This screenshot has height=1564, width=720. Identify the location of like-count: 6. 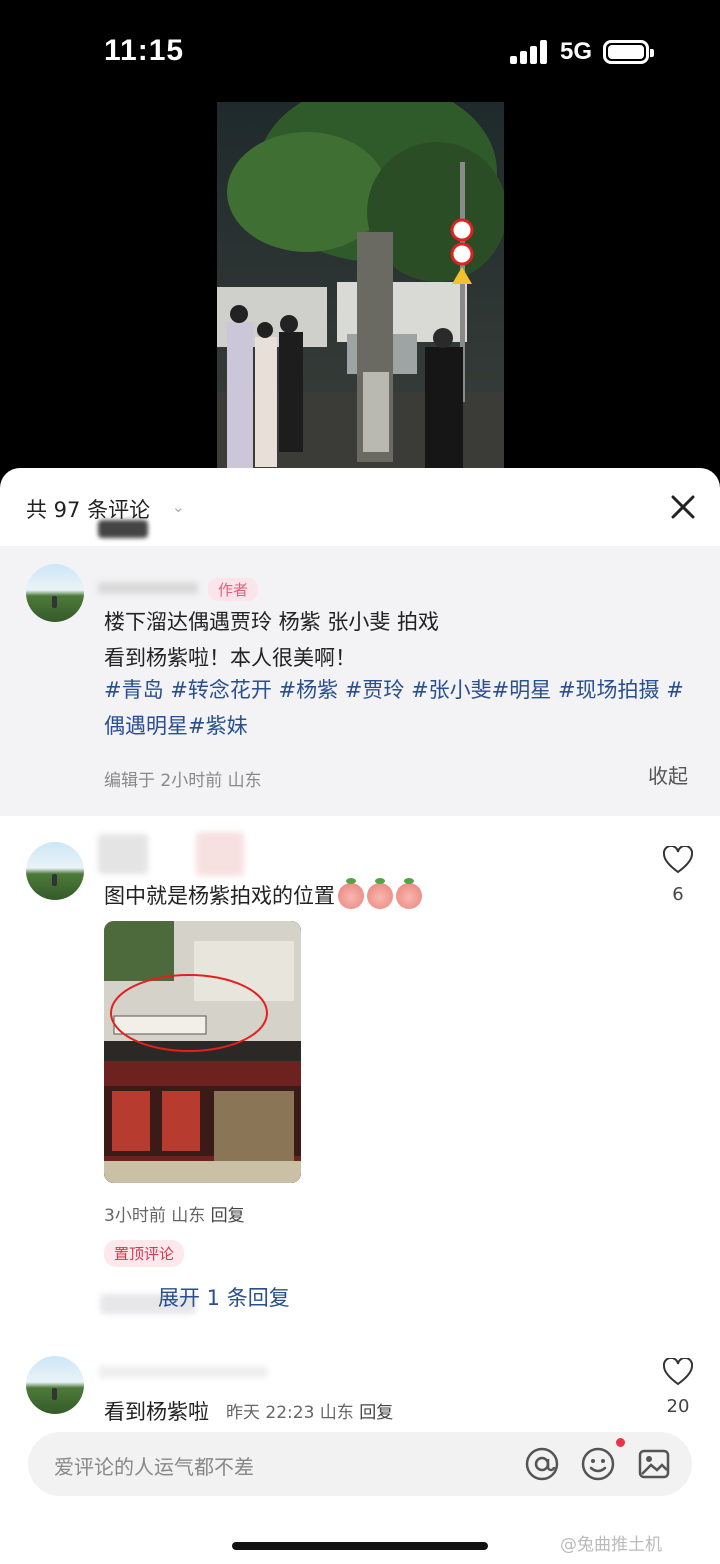
(678, 894).